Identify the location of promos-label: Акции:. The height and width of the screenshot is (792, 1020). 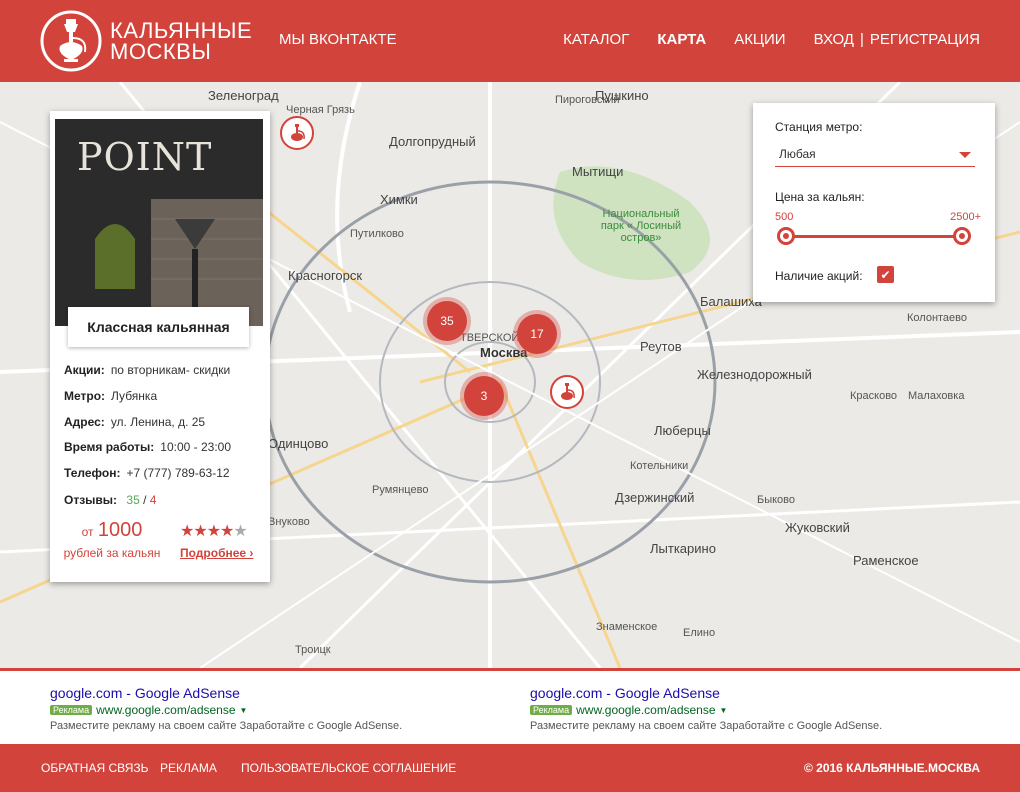
(84, 370).